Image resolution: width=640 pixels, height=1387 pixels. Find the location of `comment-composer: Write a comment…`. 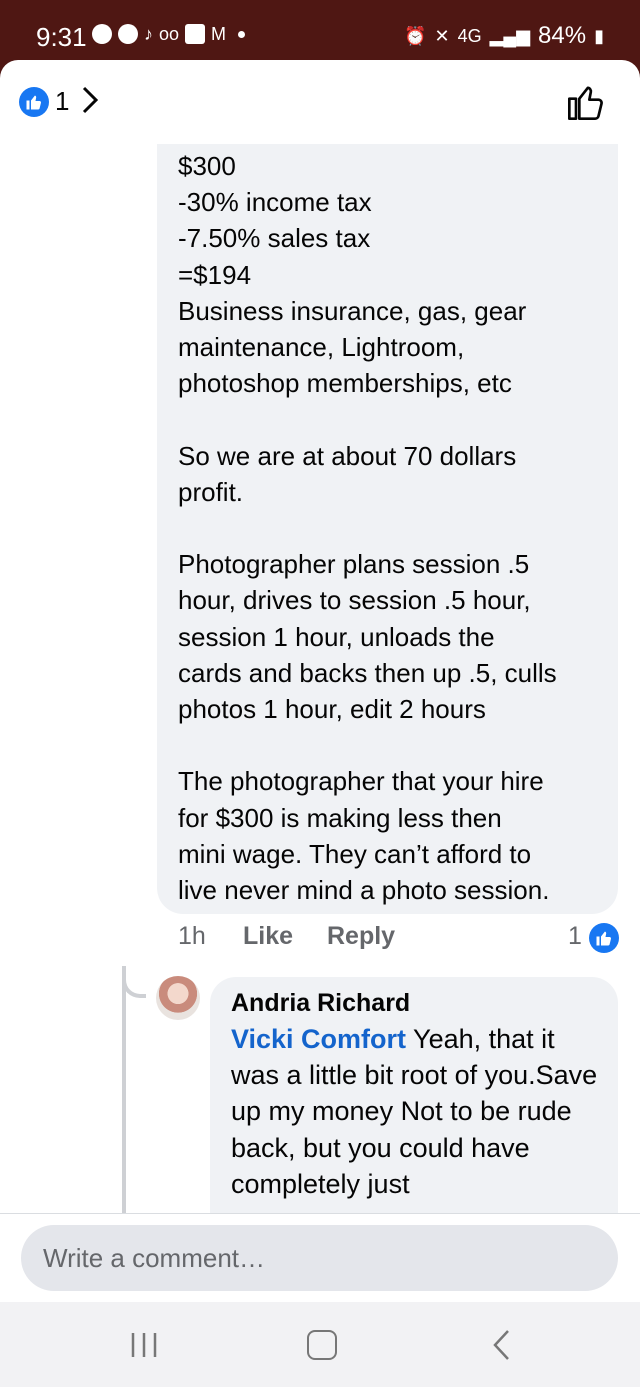

comment-composer: Write a comment… is located at coordinates (320, 1257).